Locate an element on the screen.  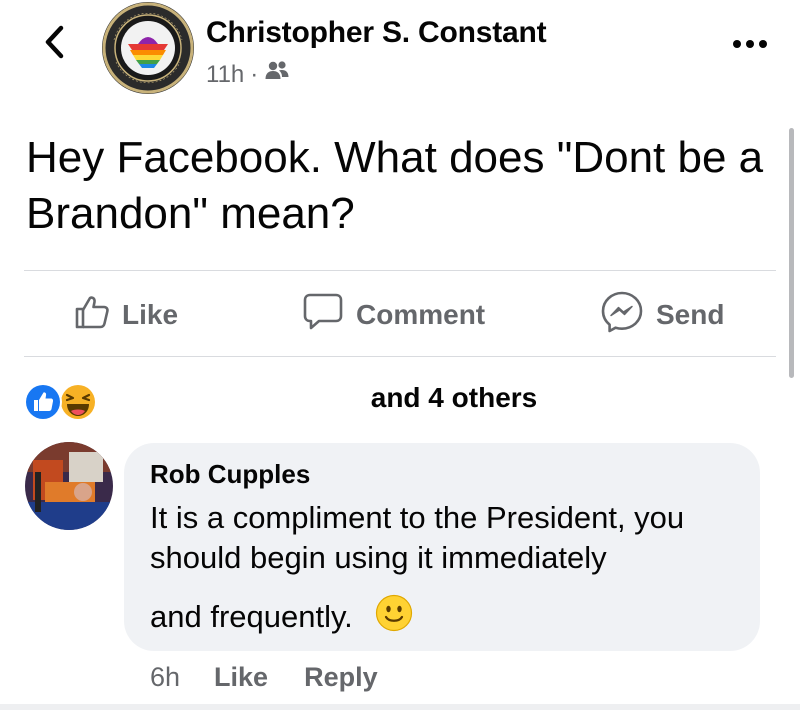
bottom-edge is located at coordinates (400, 707).